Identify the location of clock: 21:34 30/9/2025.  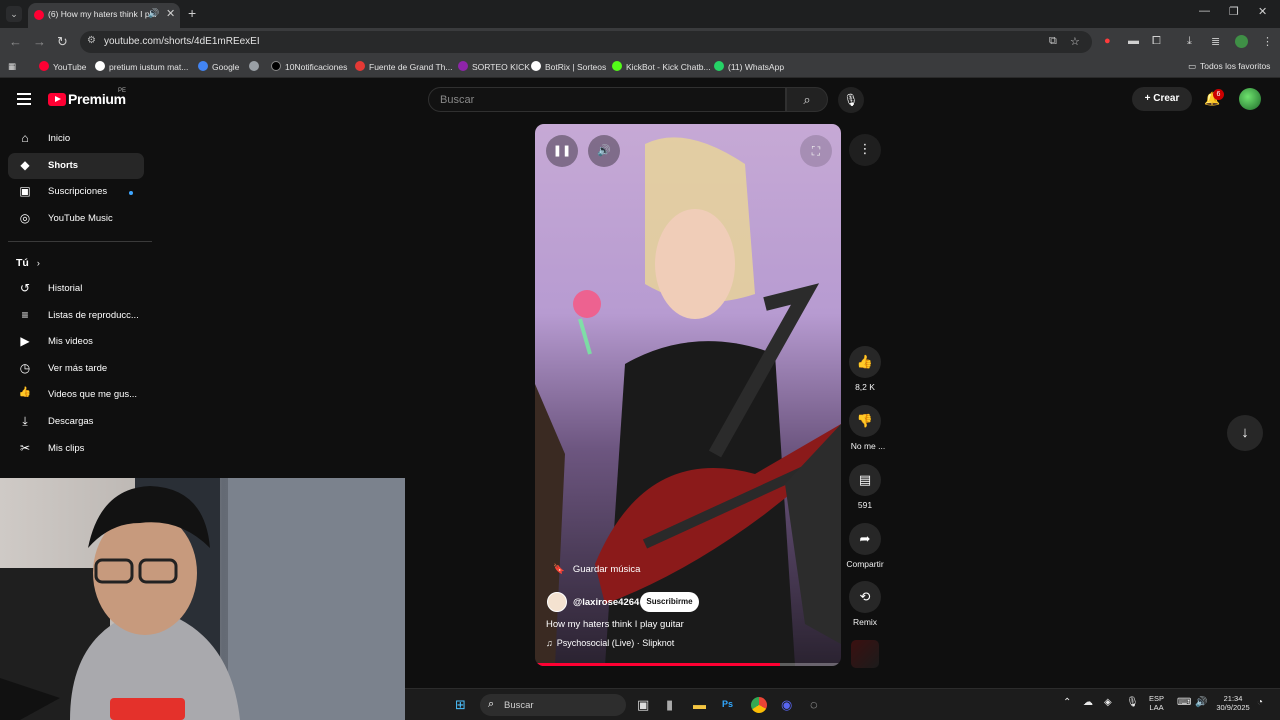
(1233, 703).